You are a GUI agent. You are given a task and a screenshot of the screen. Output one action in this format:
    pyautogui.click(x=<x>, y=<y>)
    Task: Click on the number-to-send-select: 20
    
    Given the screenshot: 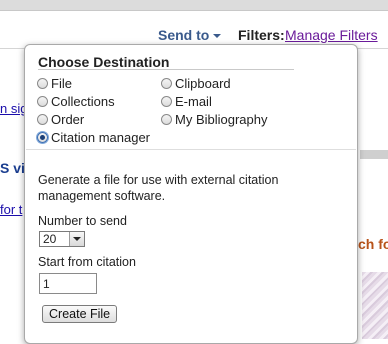 What is the action you would take?
    pyautogui.click(x=62, y=239)
    